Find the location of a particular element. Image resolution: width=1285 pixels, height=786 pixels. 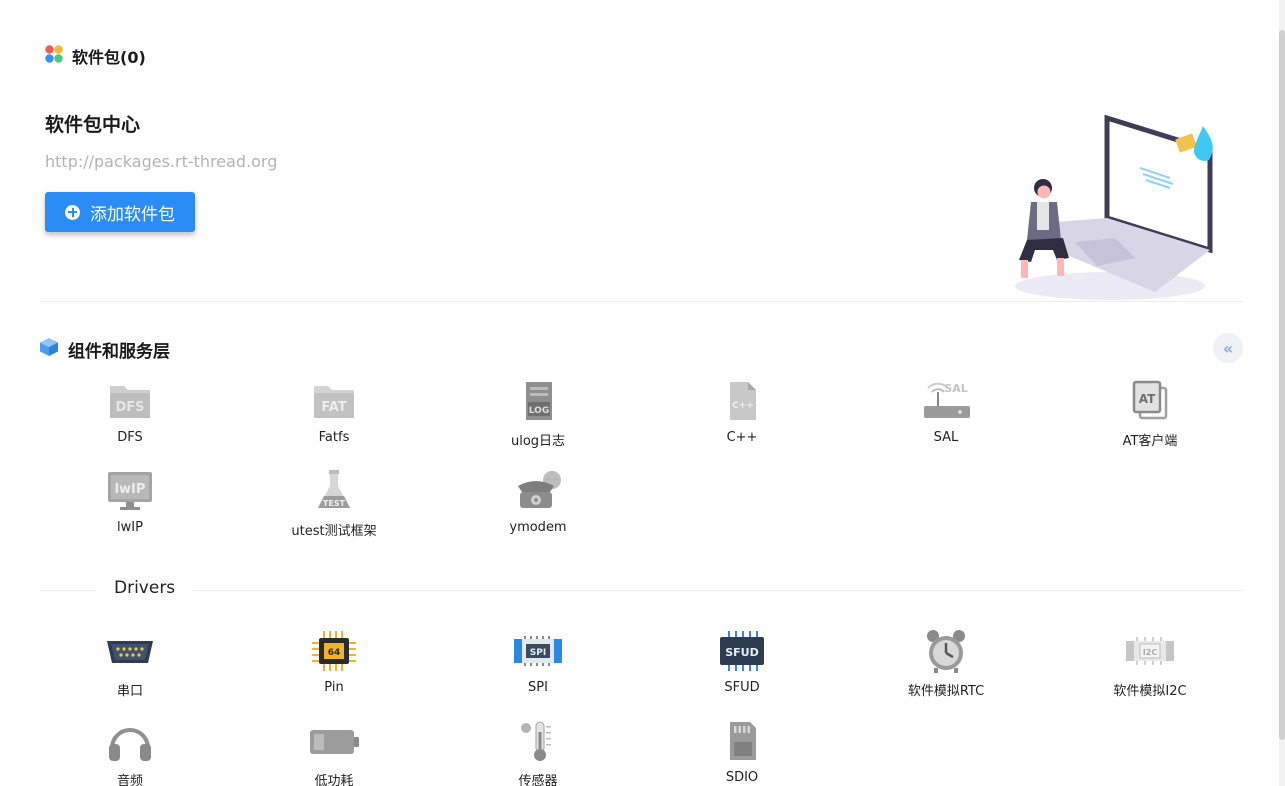

driver-item-audio: 音频 is located at coordinates (130, 750).